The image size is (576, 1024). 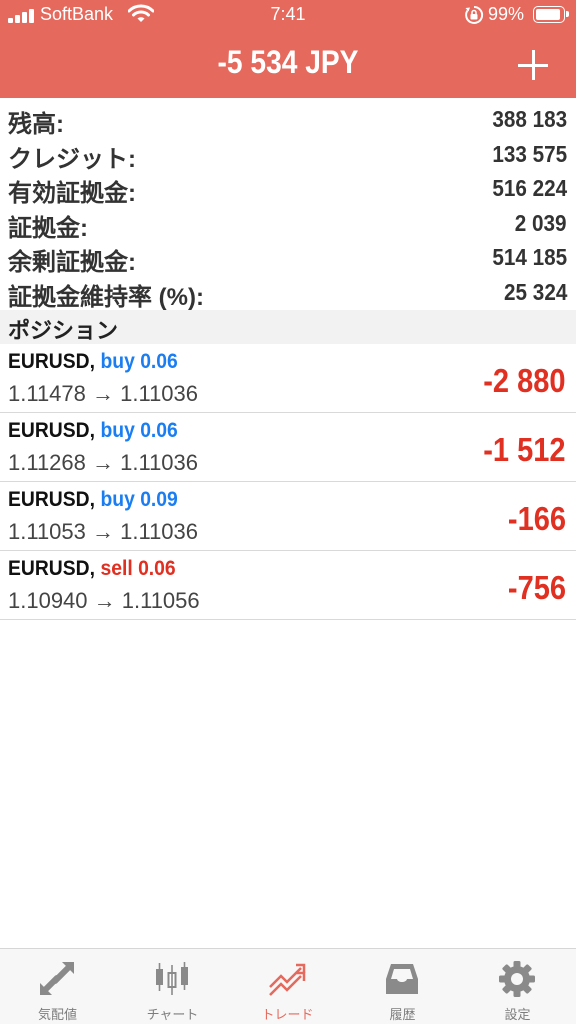 I want to click on position-prices: 1.11053 → 1.11036, so click(x=103, y=531).